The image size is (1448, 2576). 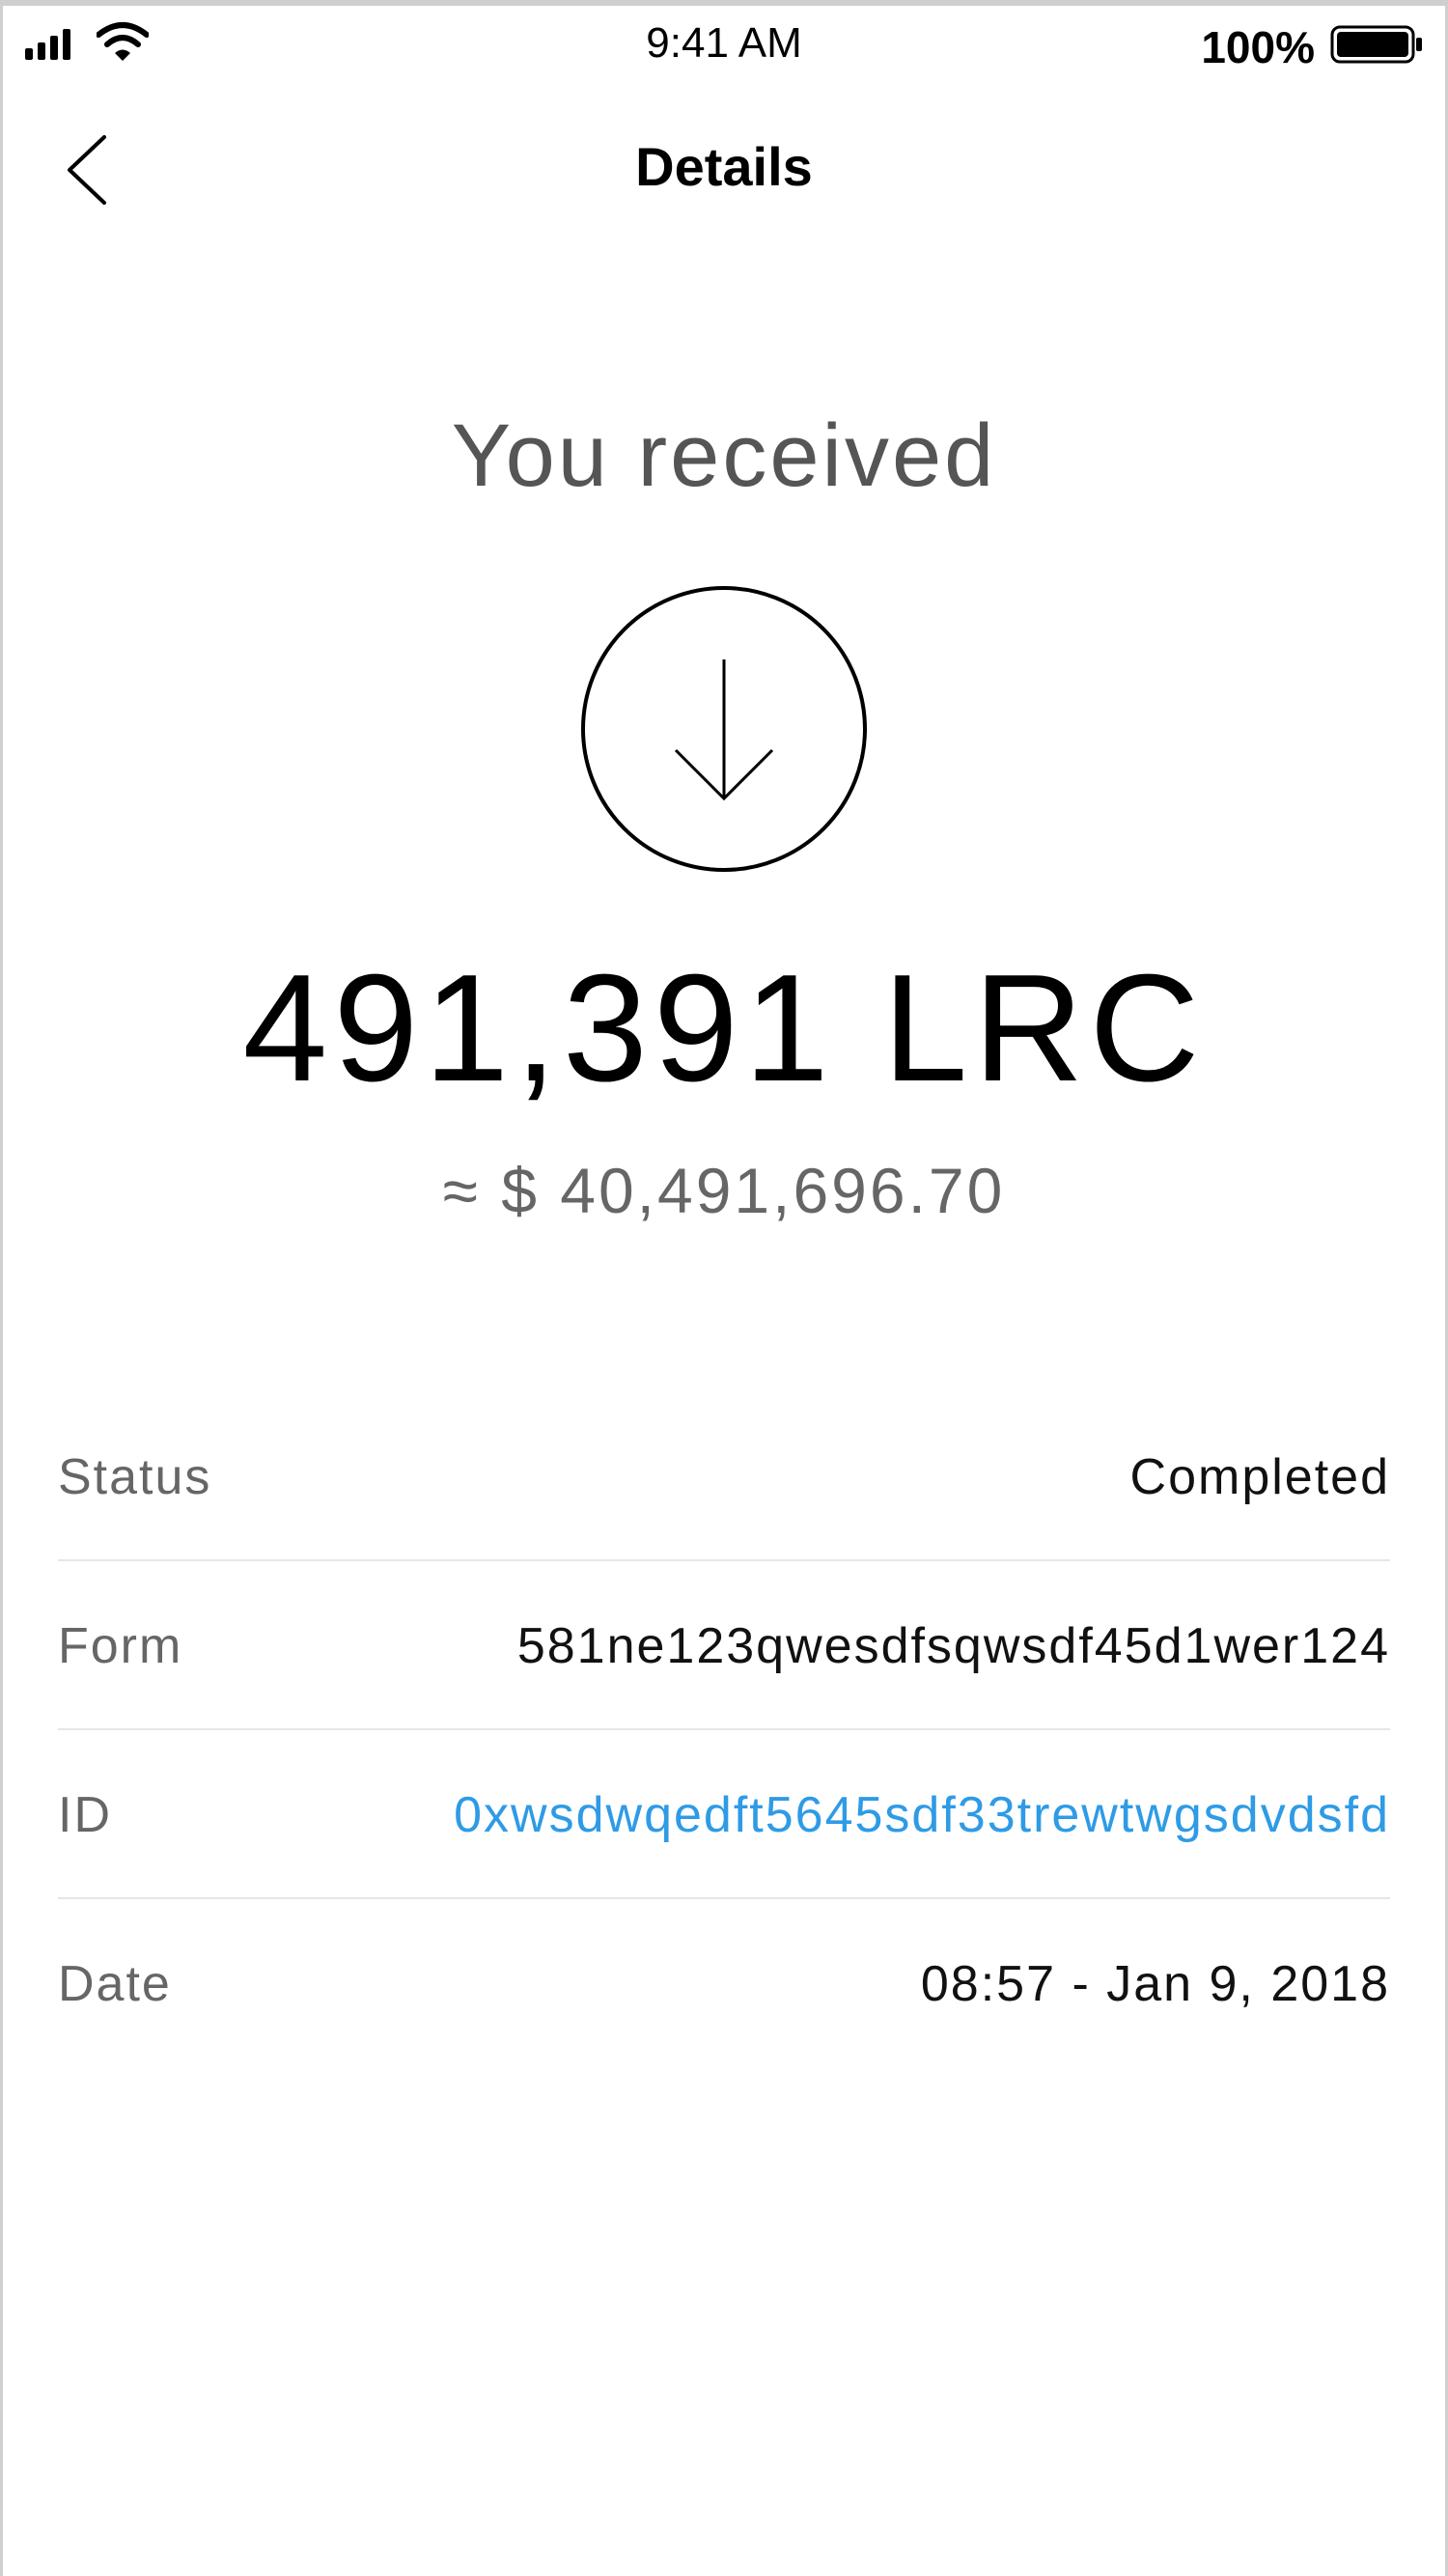 I want to click on detail-label: Form, so click(x=121, y=1646).